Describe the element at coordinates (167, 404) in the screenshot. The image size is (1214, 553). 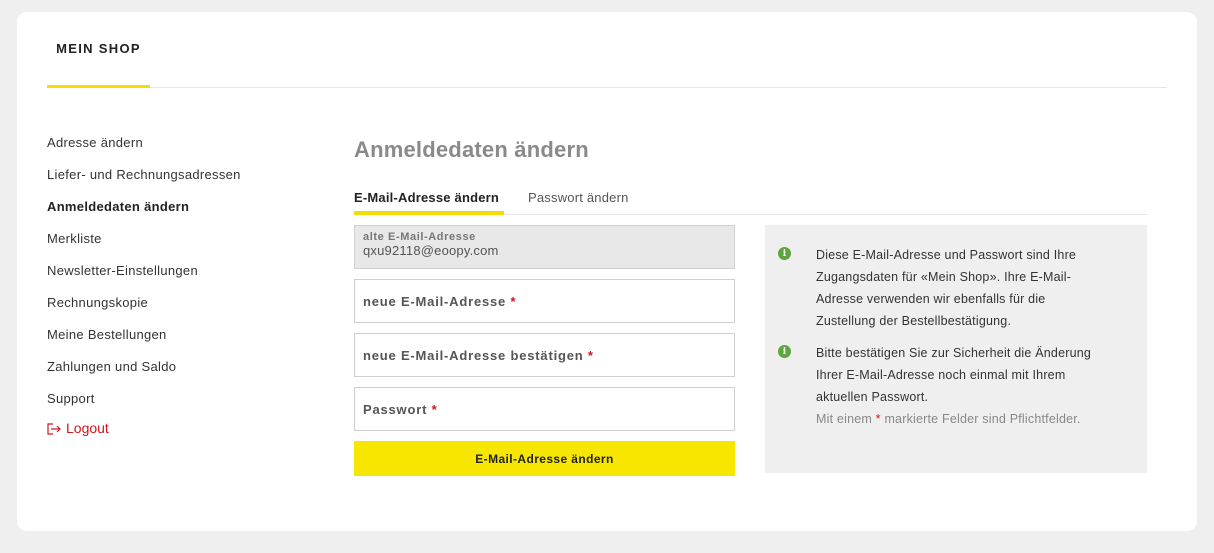
I see `sidebar-item-support: Support` at that location.